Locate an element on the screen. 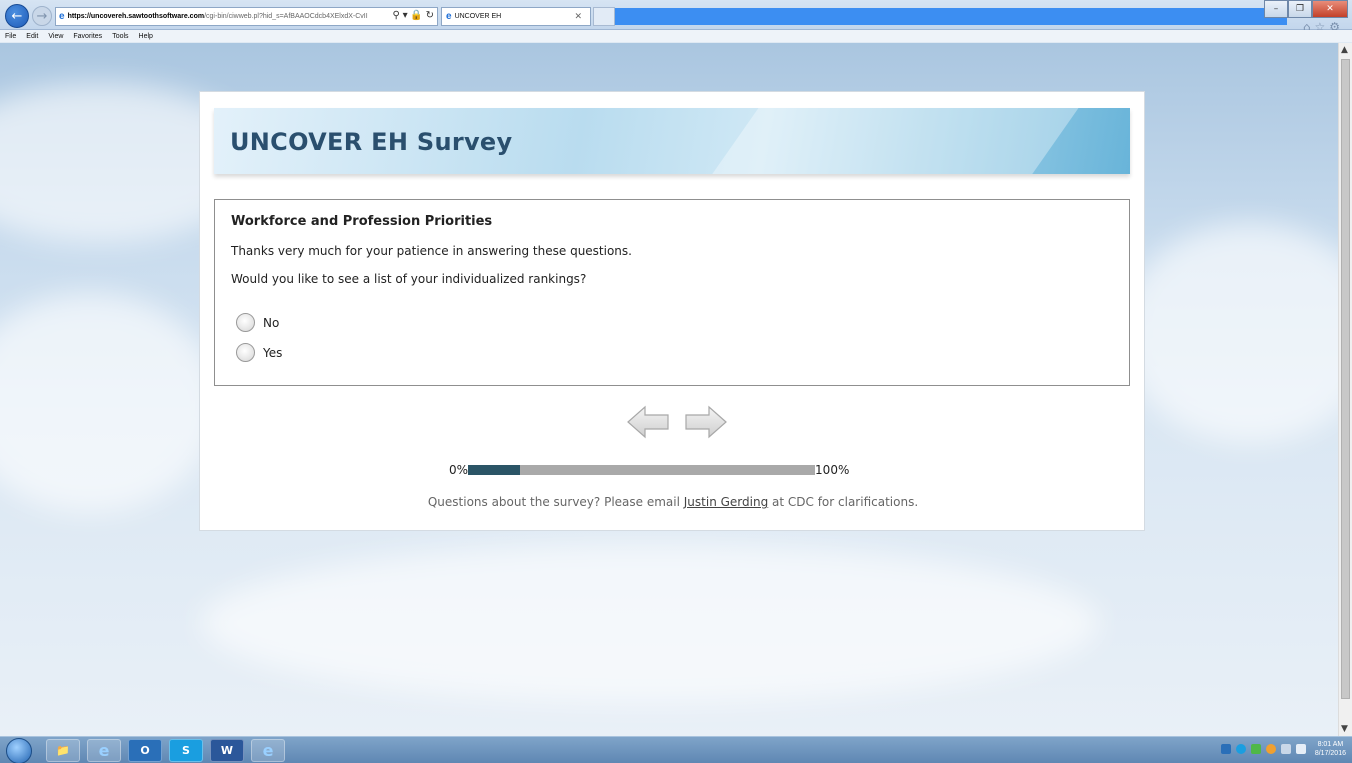 The height and width of the screenshot is (763, 1352). word-glyph: W is located at coordinates (227, 750).